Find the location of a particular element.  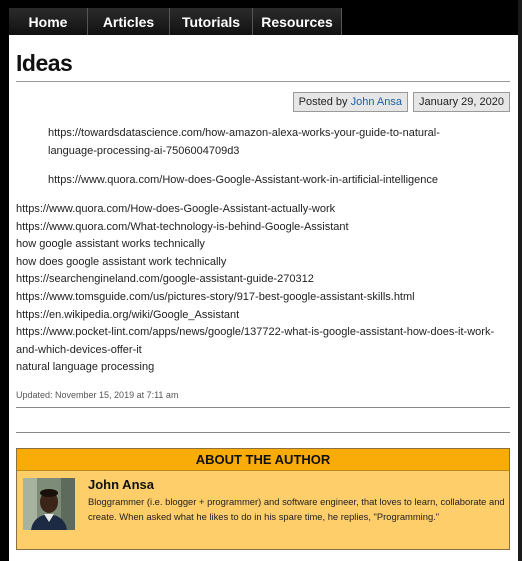

updated-timestamp: Updated: November 15, 2019 at 7:11 am is located at coordinates (97, 395).